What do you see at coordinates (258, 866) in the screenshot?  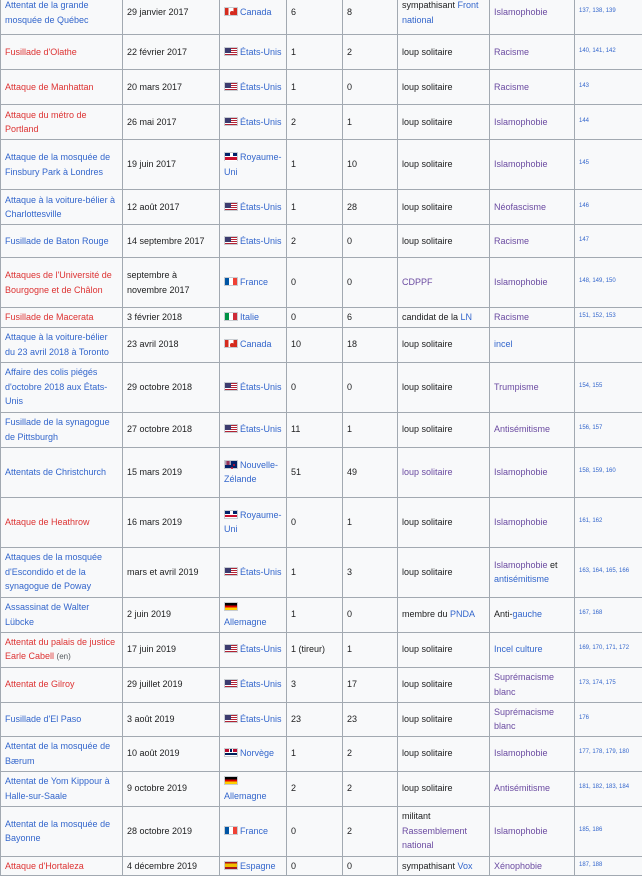 I see `country-link: Espagne` at bounding box center [258, 866].